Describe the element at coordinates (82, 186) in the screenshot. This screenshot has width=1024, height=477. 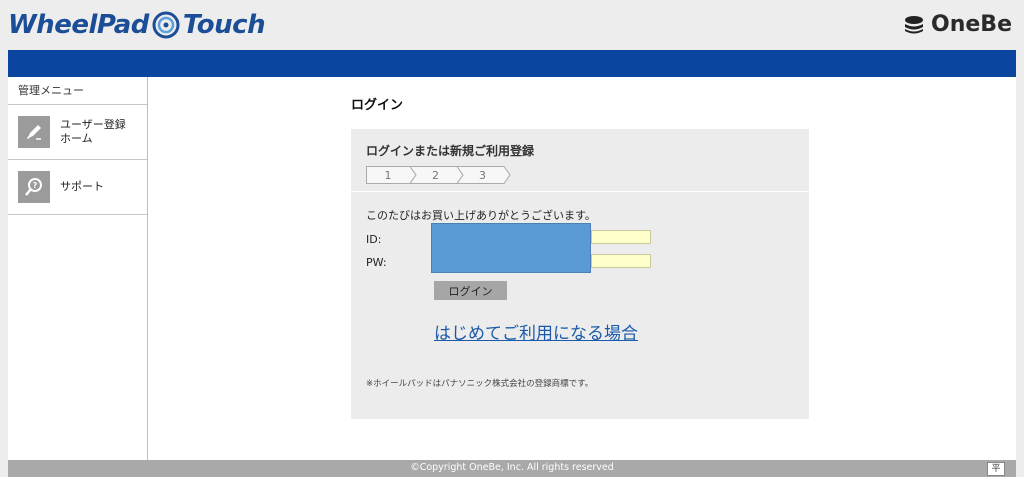
I see `sidebar-item-label: サポート` at that location.